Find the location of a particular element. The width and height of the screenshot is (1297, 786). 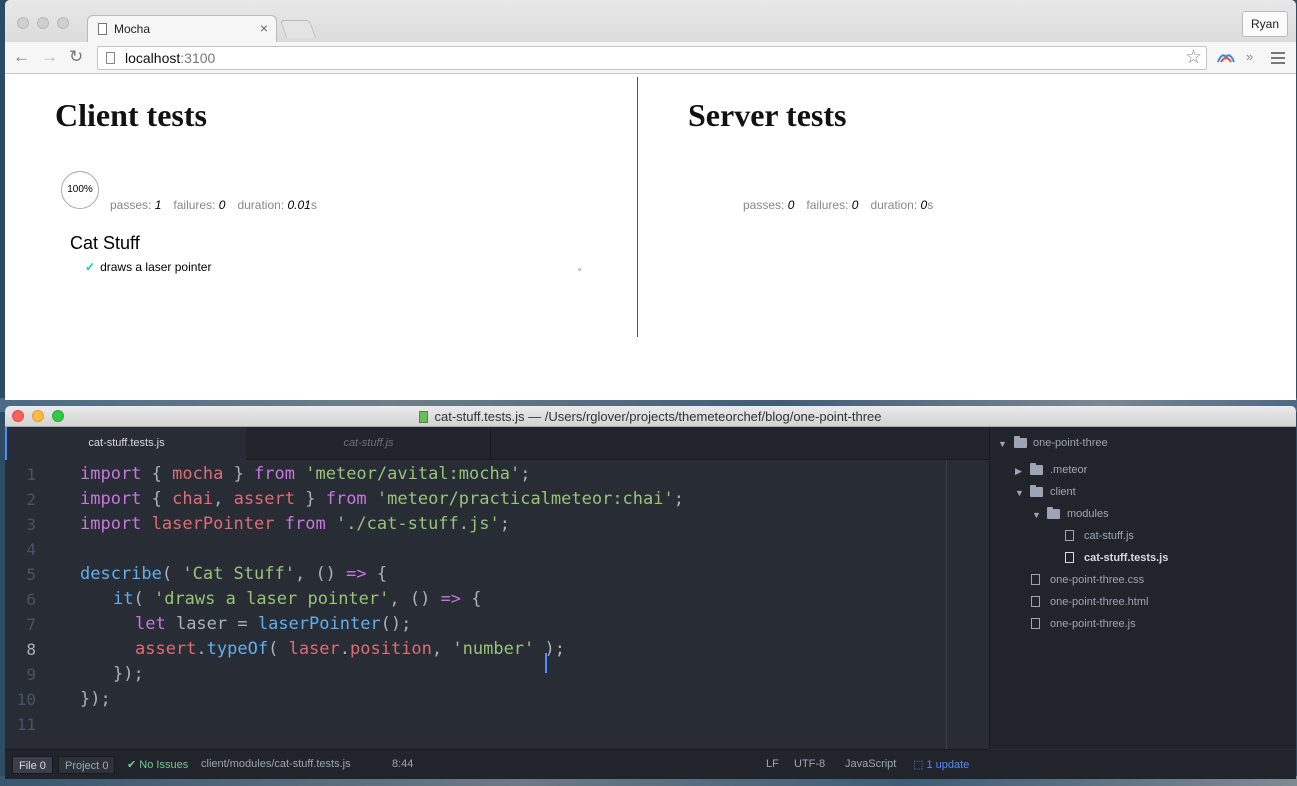

line-number: 10 is located at coordinates (26, 699).